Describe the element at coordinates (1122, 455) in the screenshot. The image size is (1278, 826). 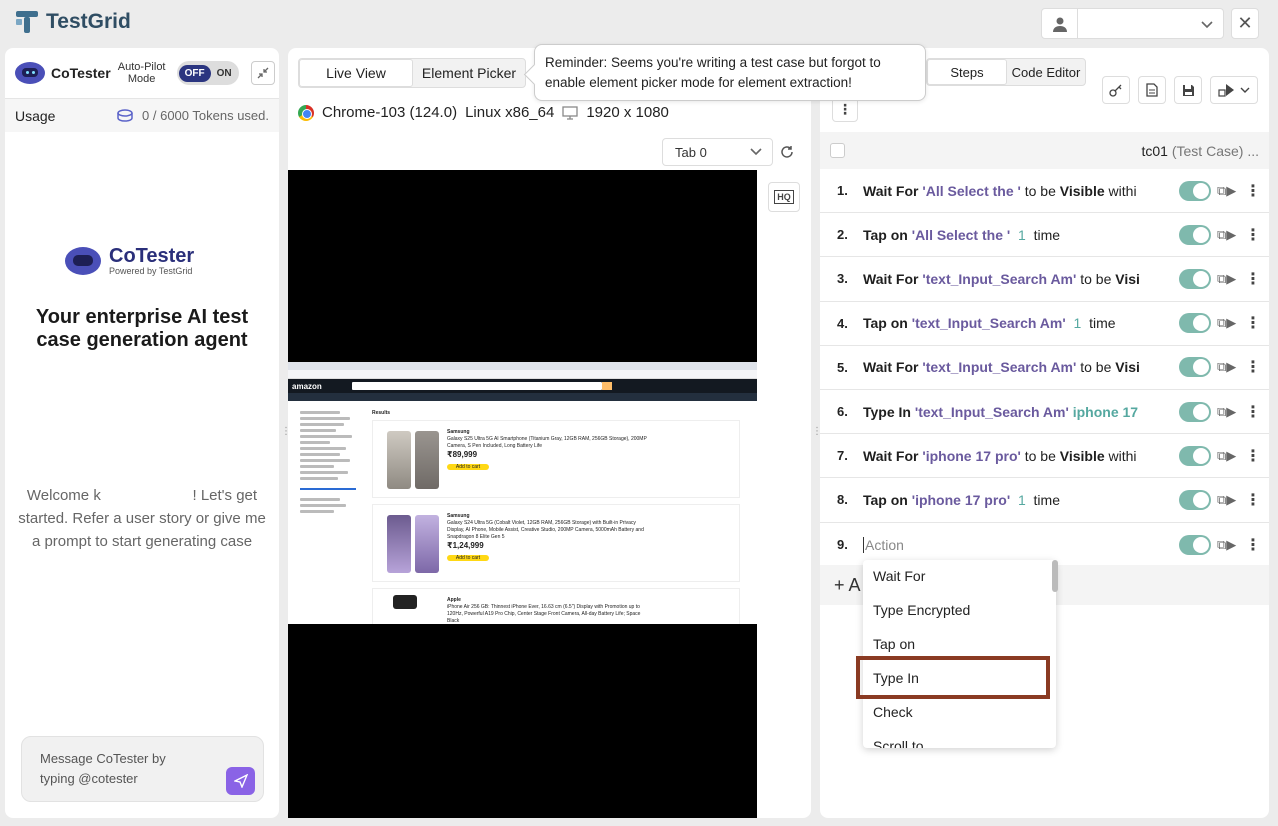
I see `step-tail: withi` at that location.